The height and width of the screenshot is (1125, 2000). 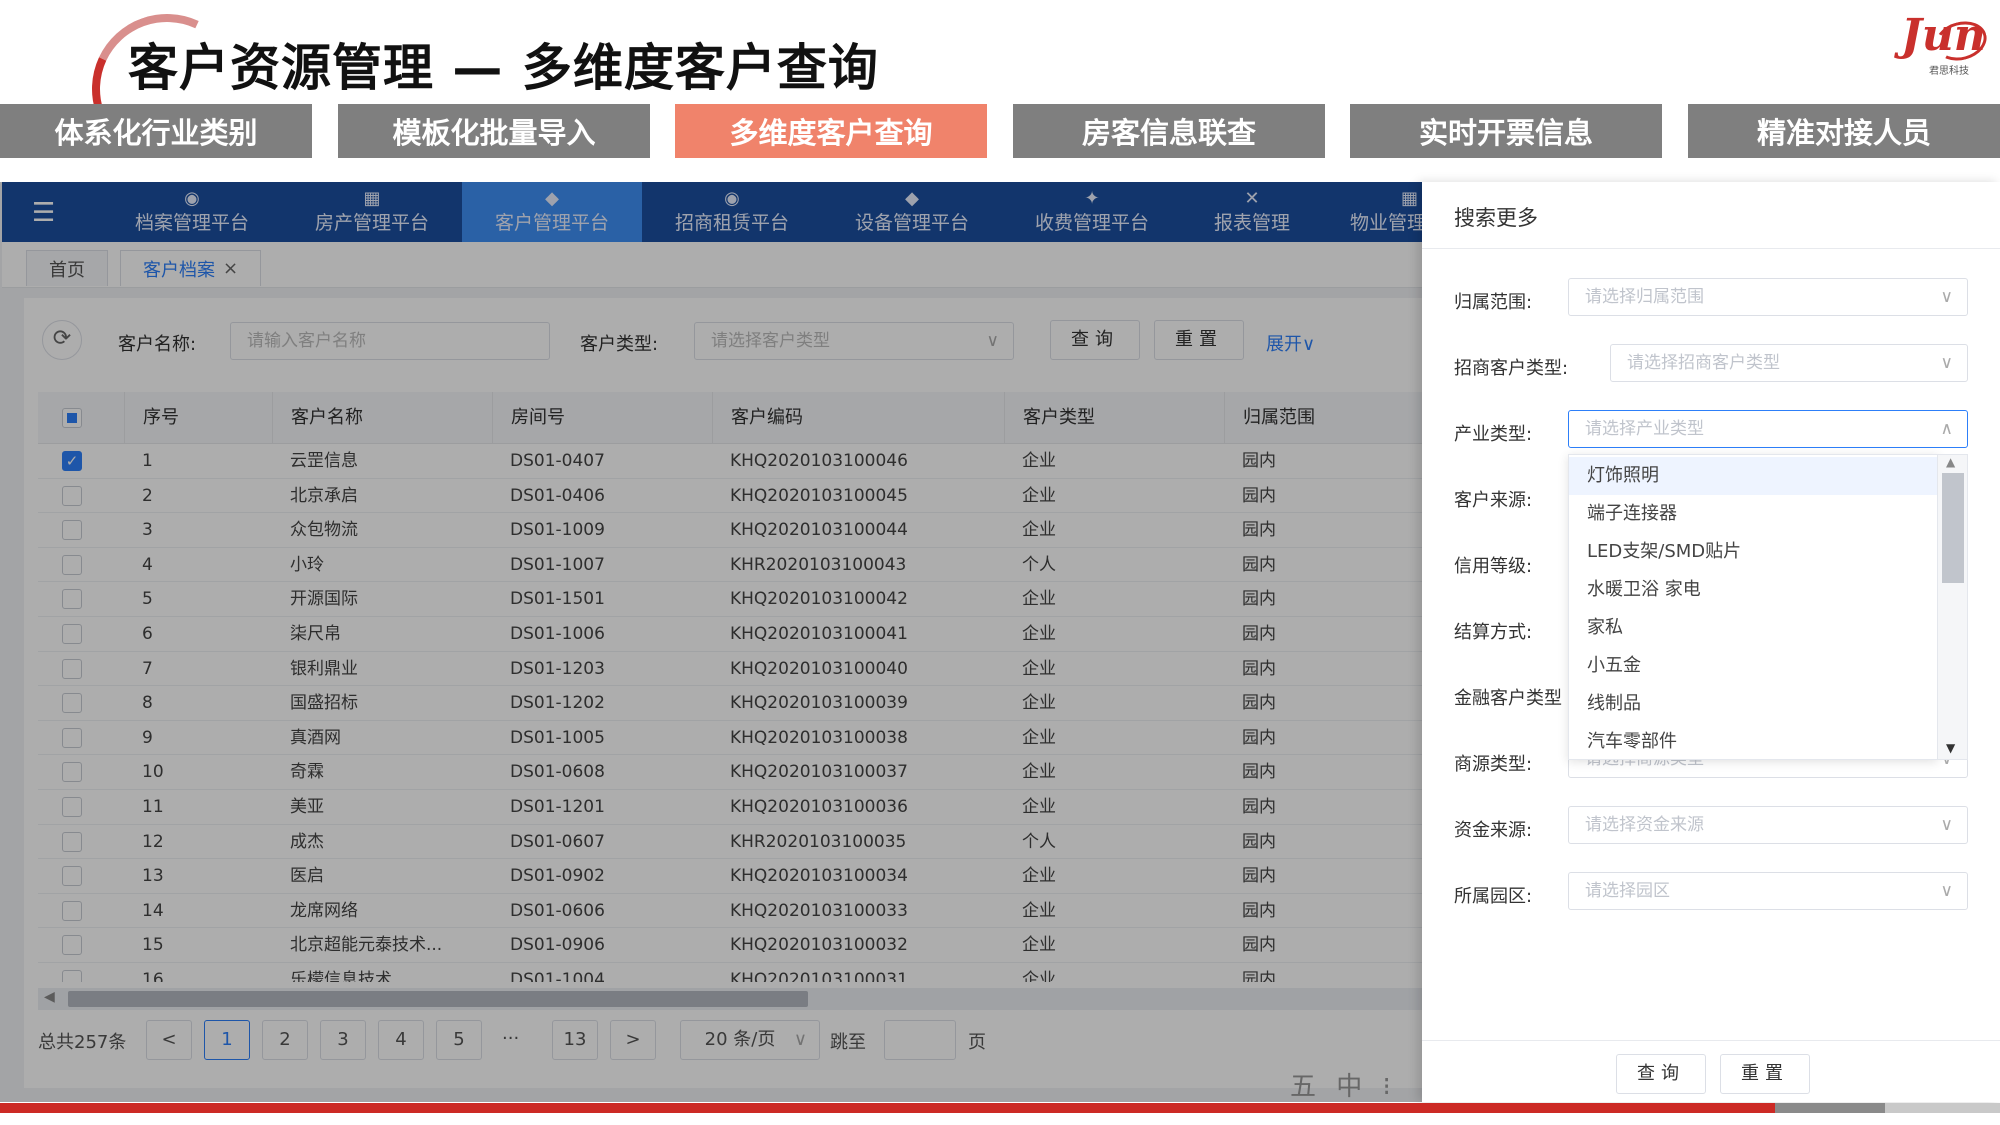 I want to click on dropdown-option: 汽车零部件, so click(x=1753, y=741).